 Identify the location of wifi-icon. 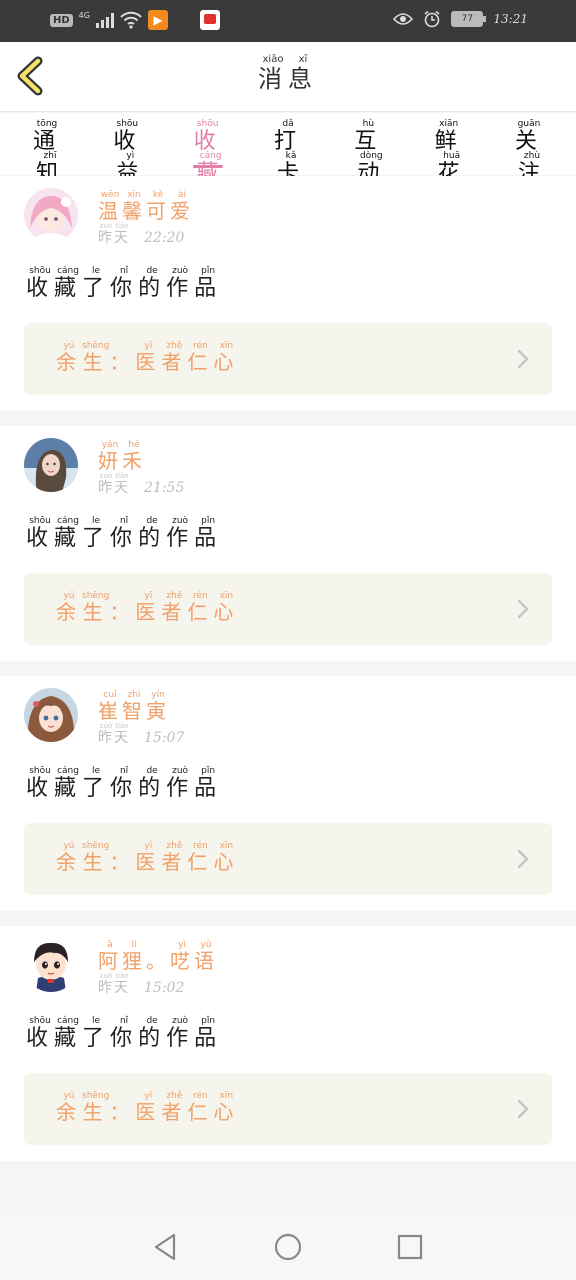
(131, 20).